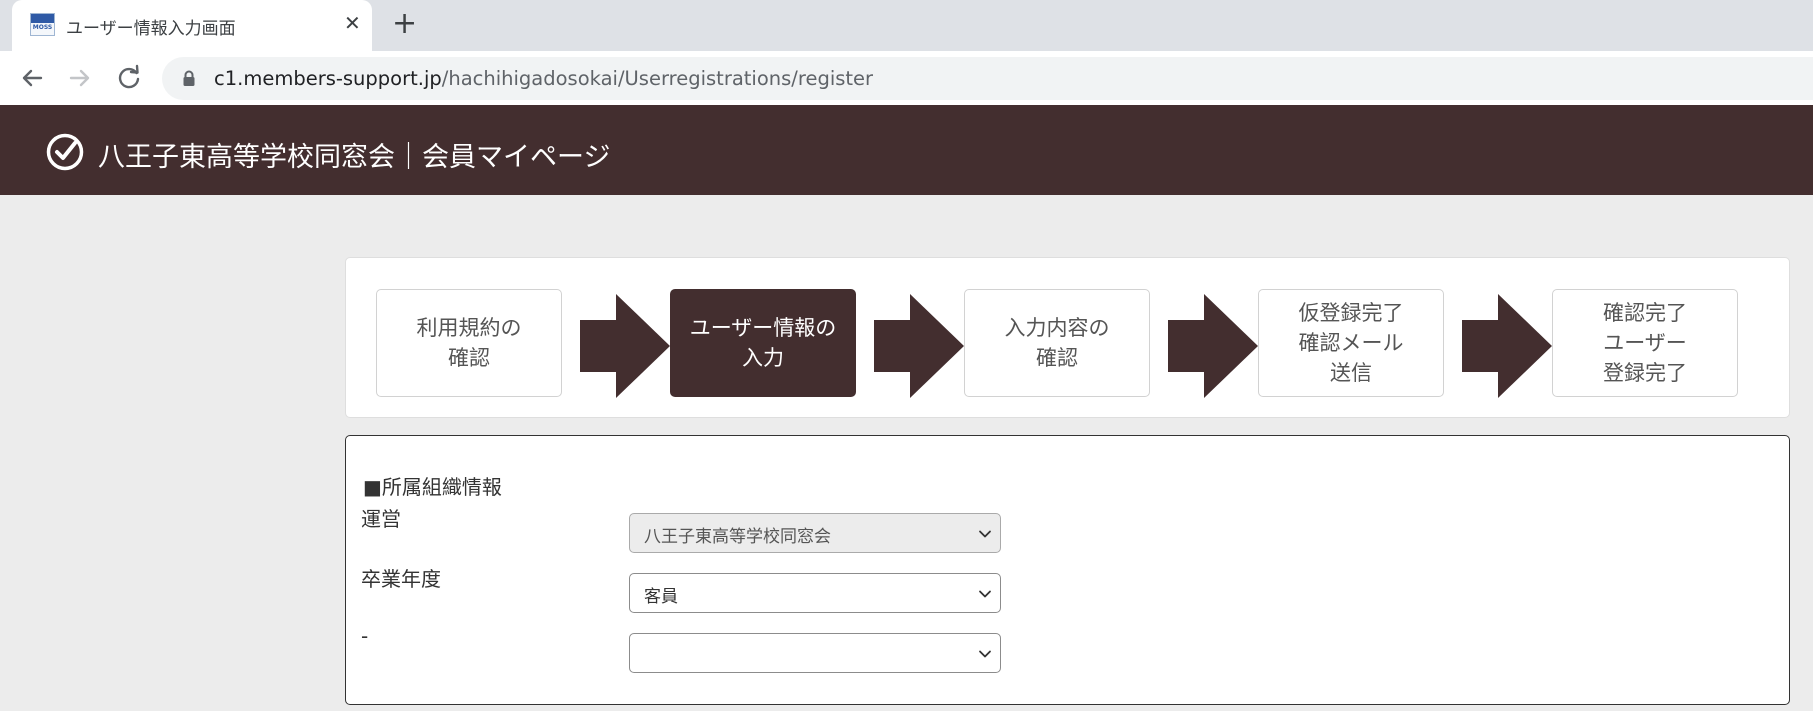  Describe the element at coordinates (815, 653) in the screenshot. I see `sub-select` at that location.